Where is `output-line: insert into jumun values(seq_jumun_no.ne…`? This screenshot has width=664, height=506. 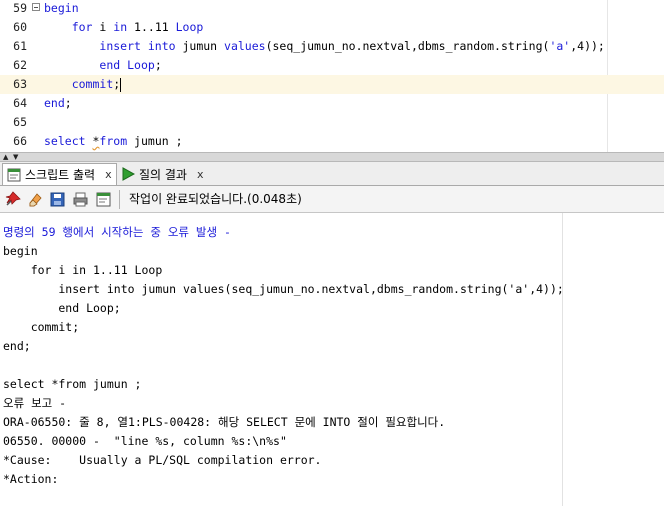
output-line: insert into jumun values(seq_jumun_no.ne… is located at coordinates (283, 289).